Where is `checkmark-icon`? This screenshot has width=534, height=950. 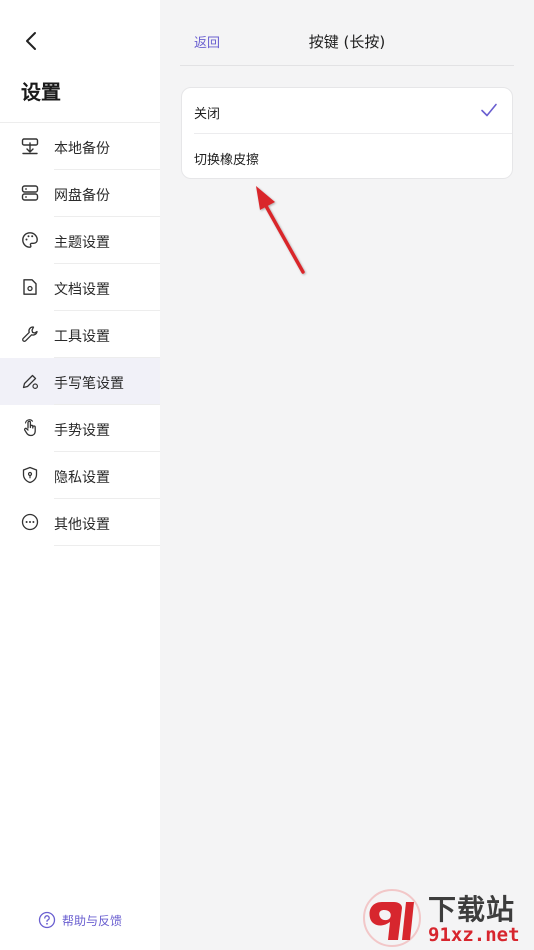 checkmark-icon is located at coordinates (489, 110).